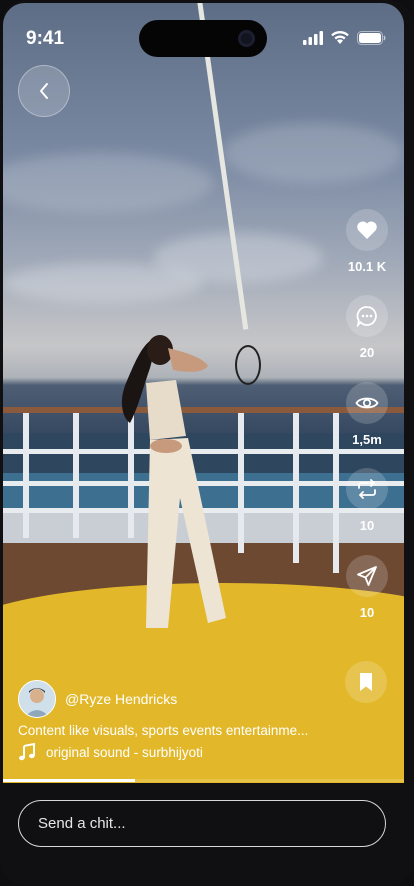 The image size is (414, 886). I want to click on eye-icon, so click(367, 403).